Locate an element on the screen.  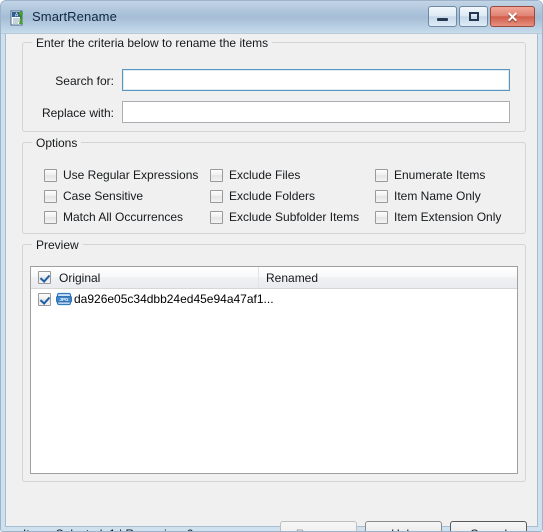
close-button: ✕ is located at coordinates (512, 16).